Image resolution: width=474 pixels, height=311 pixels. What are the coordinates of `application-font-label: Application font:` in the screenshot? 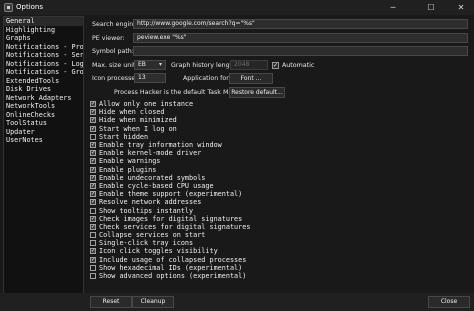 It's located at (209, 78).